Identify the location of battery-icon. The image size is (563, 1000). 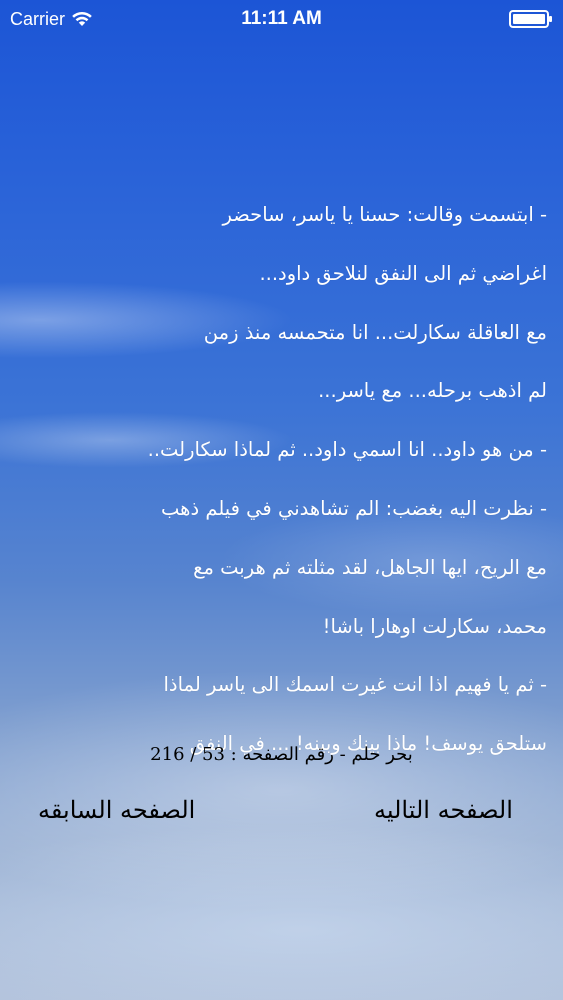
(530, 19).